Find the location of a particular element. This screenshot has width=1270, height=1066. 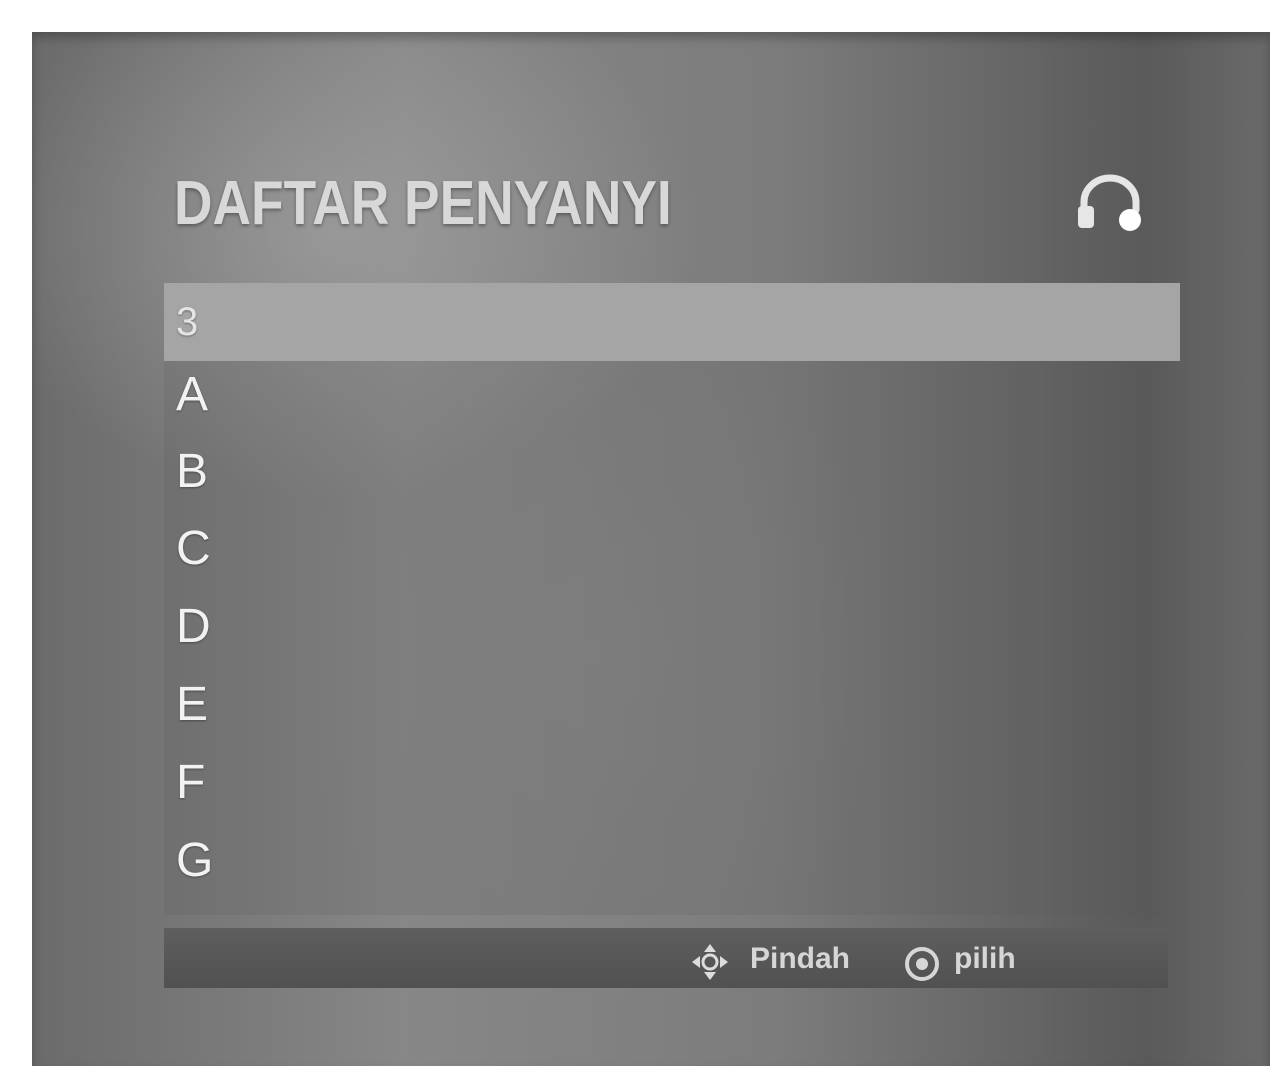

list-item-c: C is located at coordinates (187, 549).